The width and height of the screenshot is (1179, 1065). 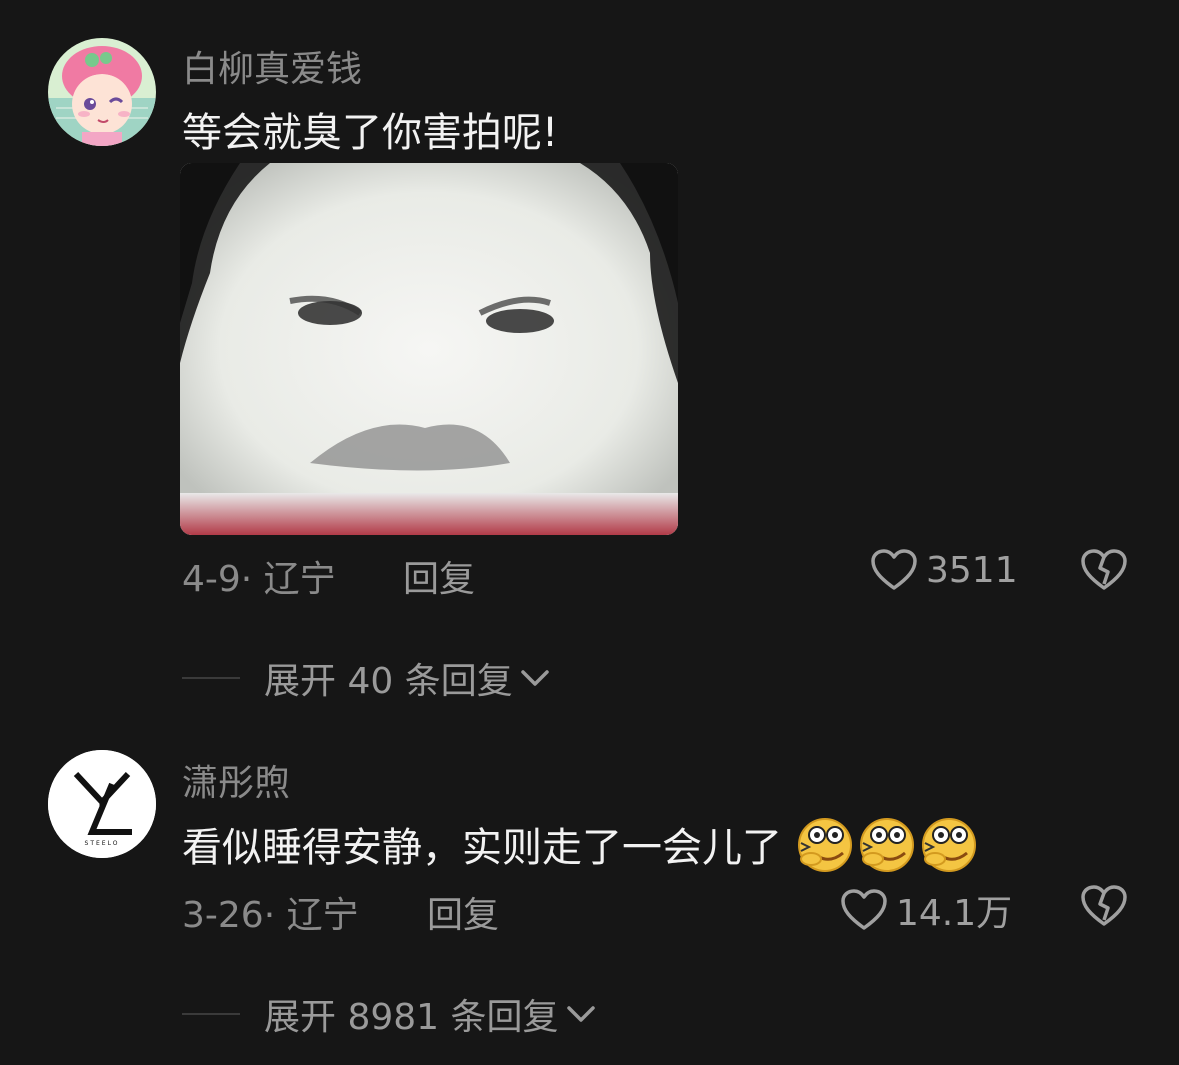 What do you see at coordinates (102, 843) in the screenshot?
I see `avatar-logo-text: STEELO` at bounding box center [102, 843].